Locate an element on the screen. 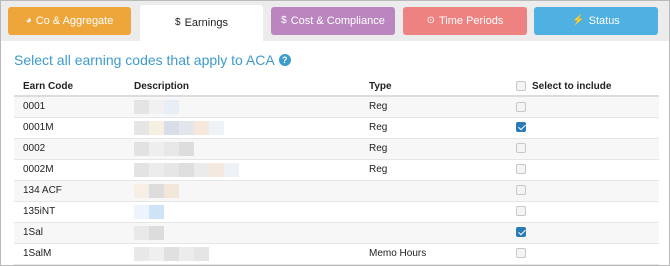 The width and height of the screenshot is (670, 266). earn-code-cell: 0001M is located at coordinates (69, 128).